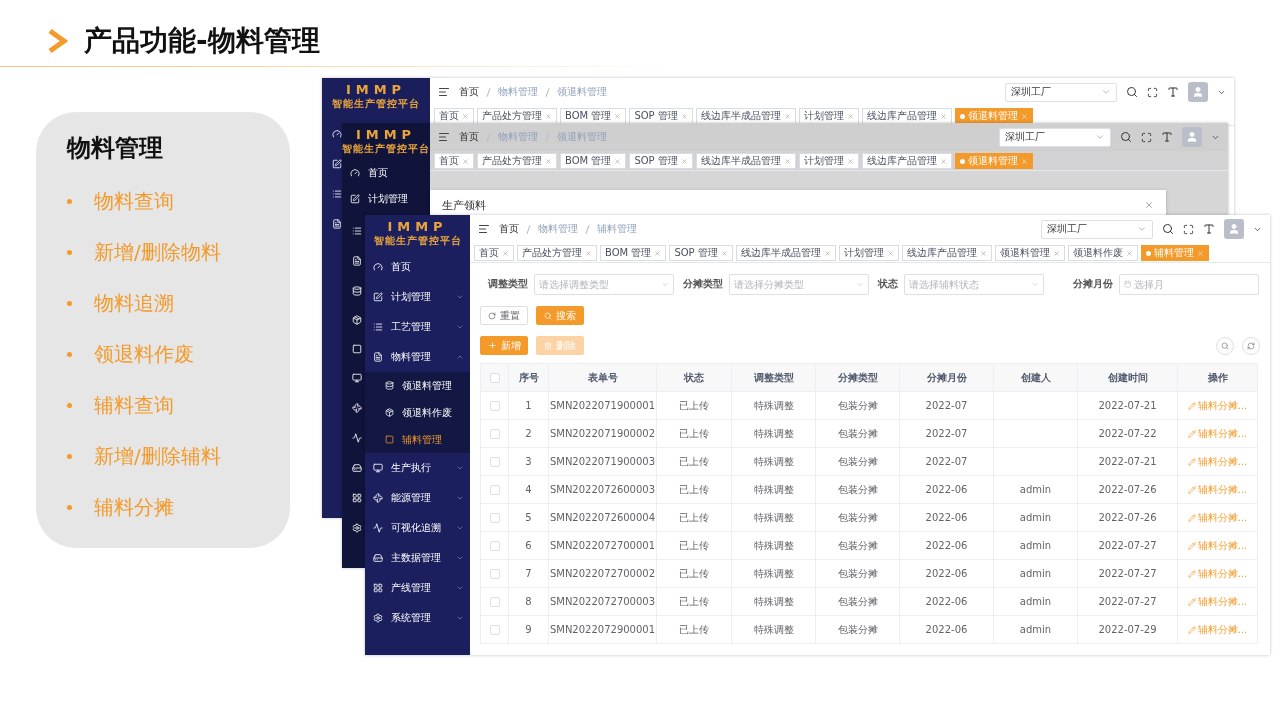 Image resolution: width=1280 pixels, height=720 pixels. What do you see at coordinates (417, 528) in the screenshot?
I see `menu-item: 可视化追溯` at bounding box center [417, 528].